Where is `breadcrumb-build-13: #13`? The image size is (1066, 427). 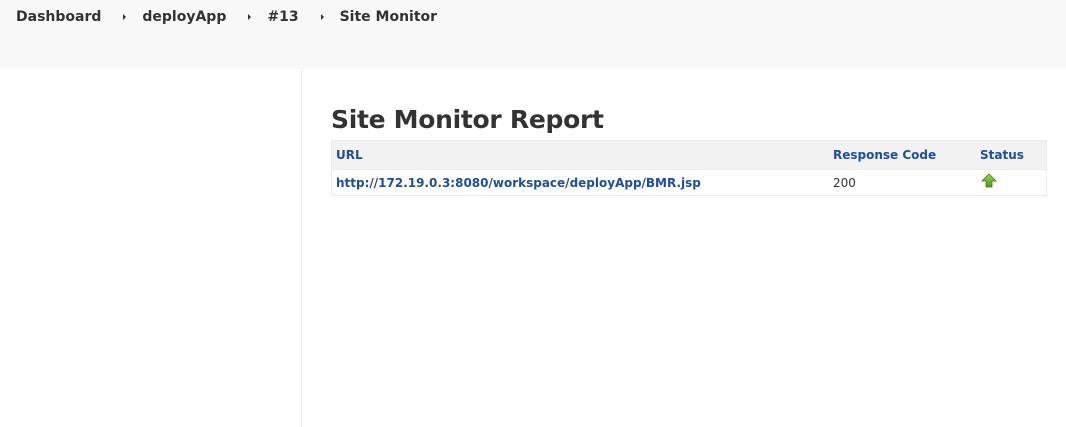 breadcrumb-build-13: #13 is located at coordinates (282, 17).